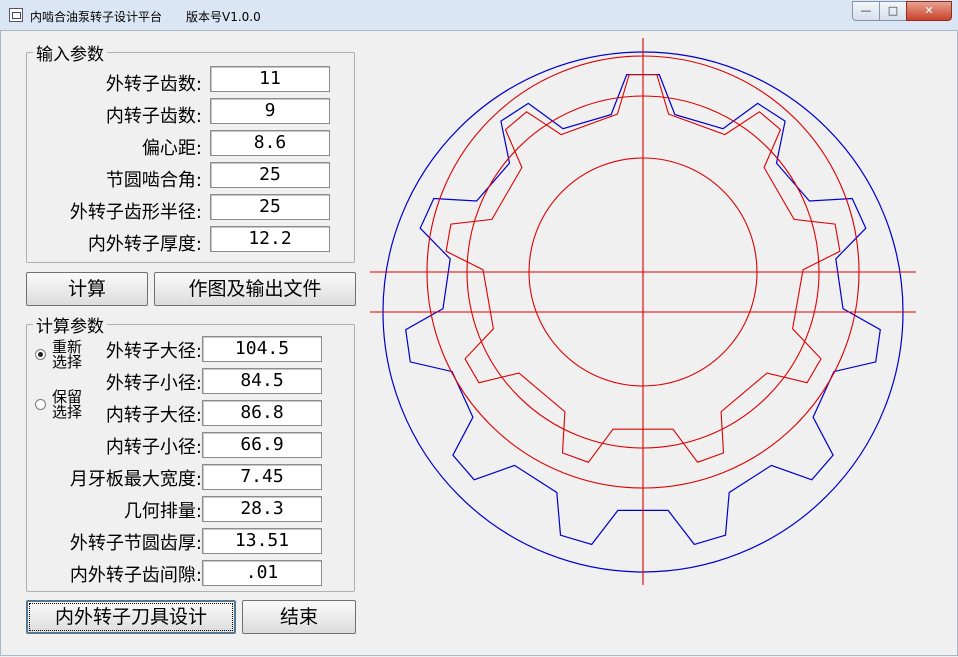 Image resolution: width=958 pixels, height=657 pixels. I want to click on tooth-radius-label: 外转子齿形半径:, so click(135, 212).